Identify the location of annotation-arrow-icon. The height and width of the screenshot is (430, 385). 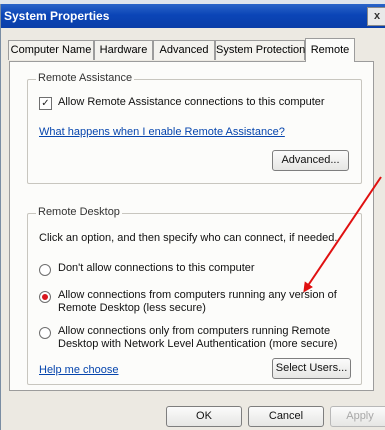
(342, 234).